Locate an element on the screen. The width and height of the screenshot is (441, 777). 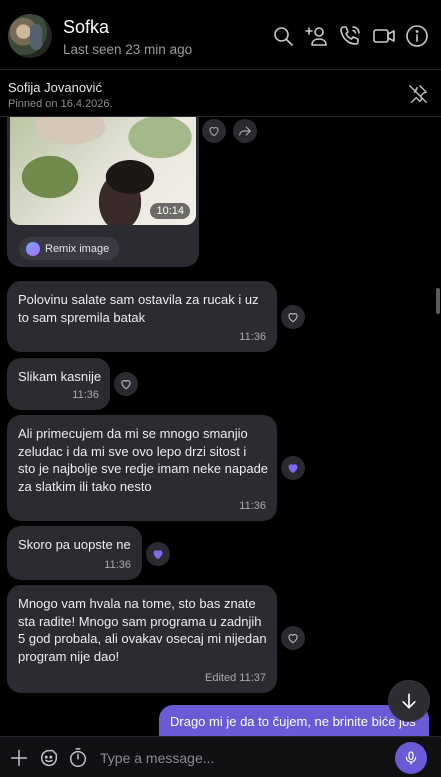
info-icon is located at coordinates (417, 36).